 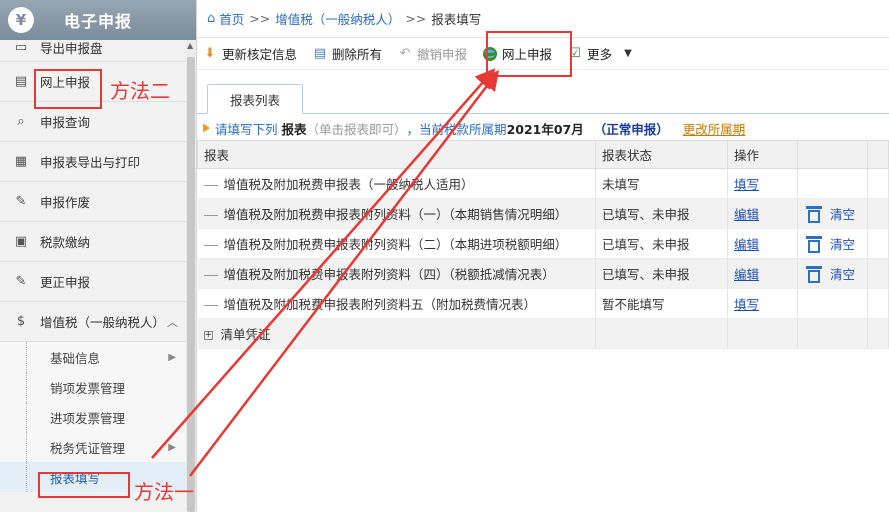 What do you see at coordinates (103, 322) in the screenshot?
I see `sidebar-item-label: 增值税（一般纳税人）` at bounding box center [103, 322].